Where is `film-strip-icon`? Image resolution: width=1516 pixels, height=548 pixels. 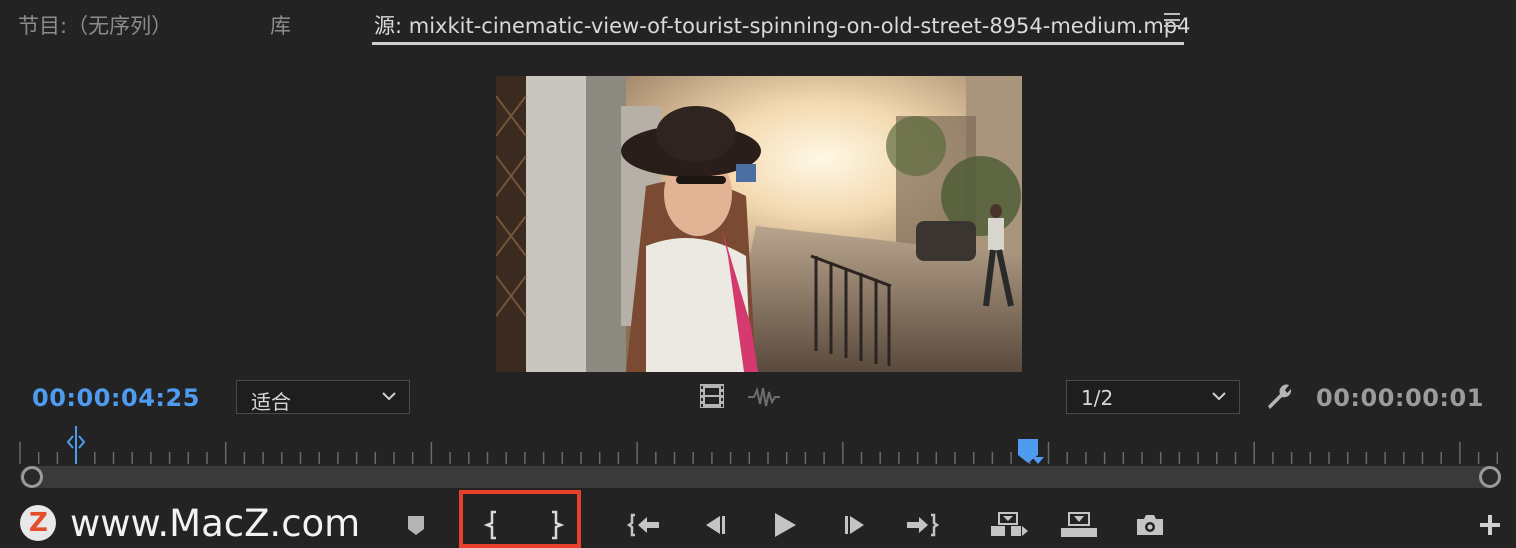
film-strip-icon is located at coordinates (712, 396).